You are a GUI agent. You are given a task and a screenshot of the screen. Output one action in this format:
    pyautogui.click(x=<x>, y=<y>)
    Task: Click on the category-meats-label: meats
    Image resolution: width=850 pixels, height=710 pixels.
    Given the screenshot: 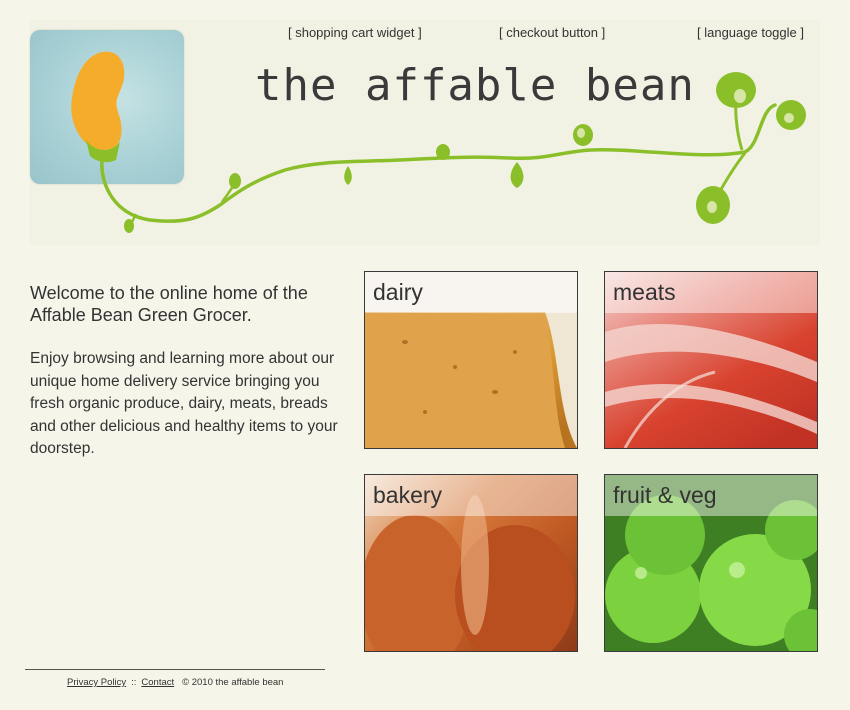 What is the action you would take?
    pyautogui.click(x=711, y=292)
    